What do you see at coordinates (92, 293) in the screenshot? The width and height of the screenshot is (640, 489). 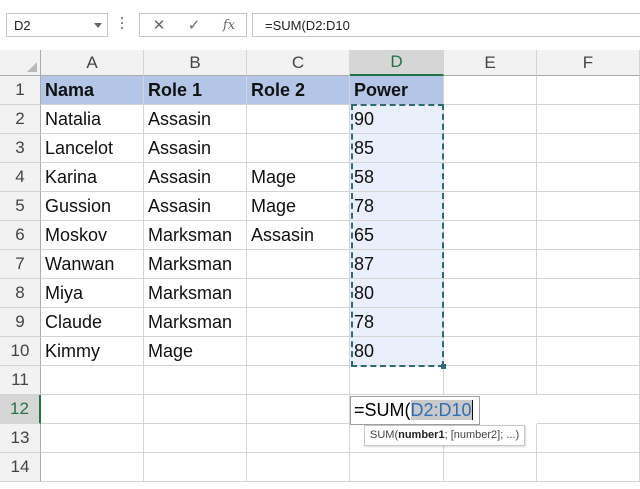 I see `cell-nama: Miya` at bounding box center [92, 293].